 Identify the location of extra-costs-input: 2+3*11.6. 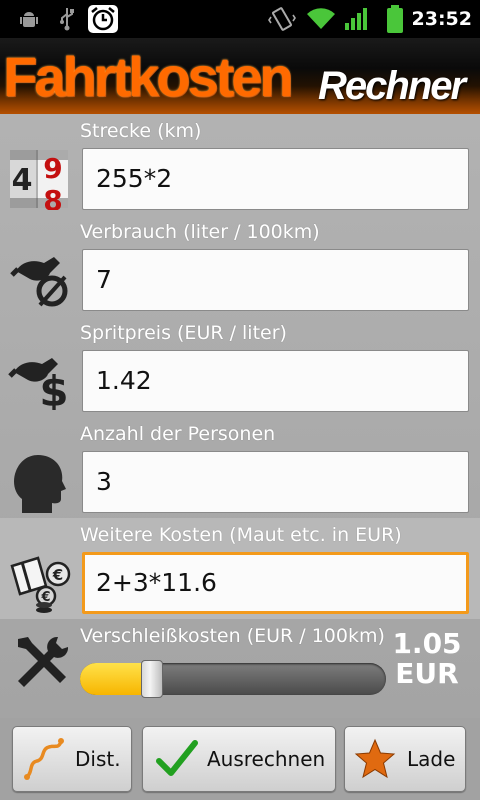
(275, 583).